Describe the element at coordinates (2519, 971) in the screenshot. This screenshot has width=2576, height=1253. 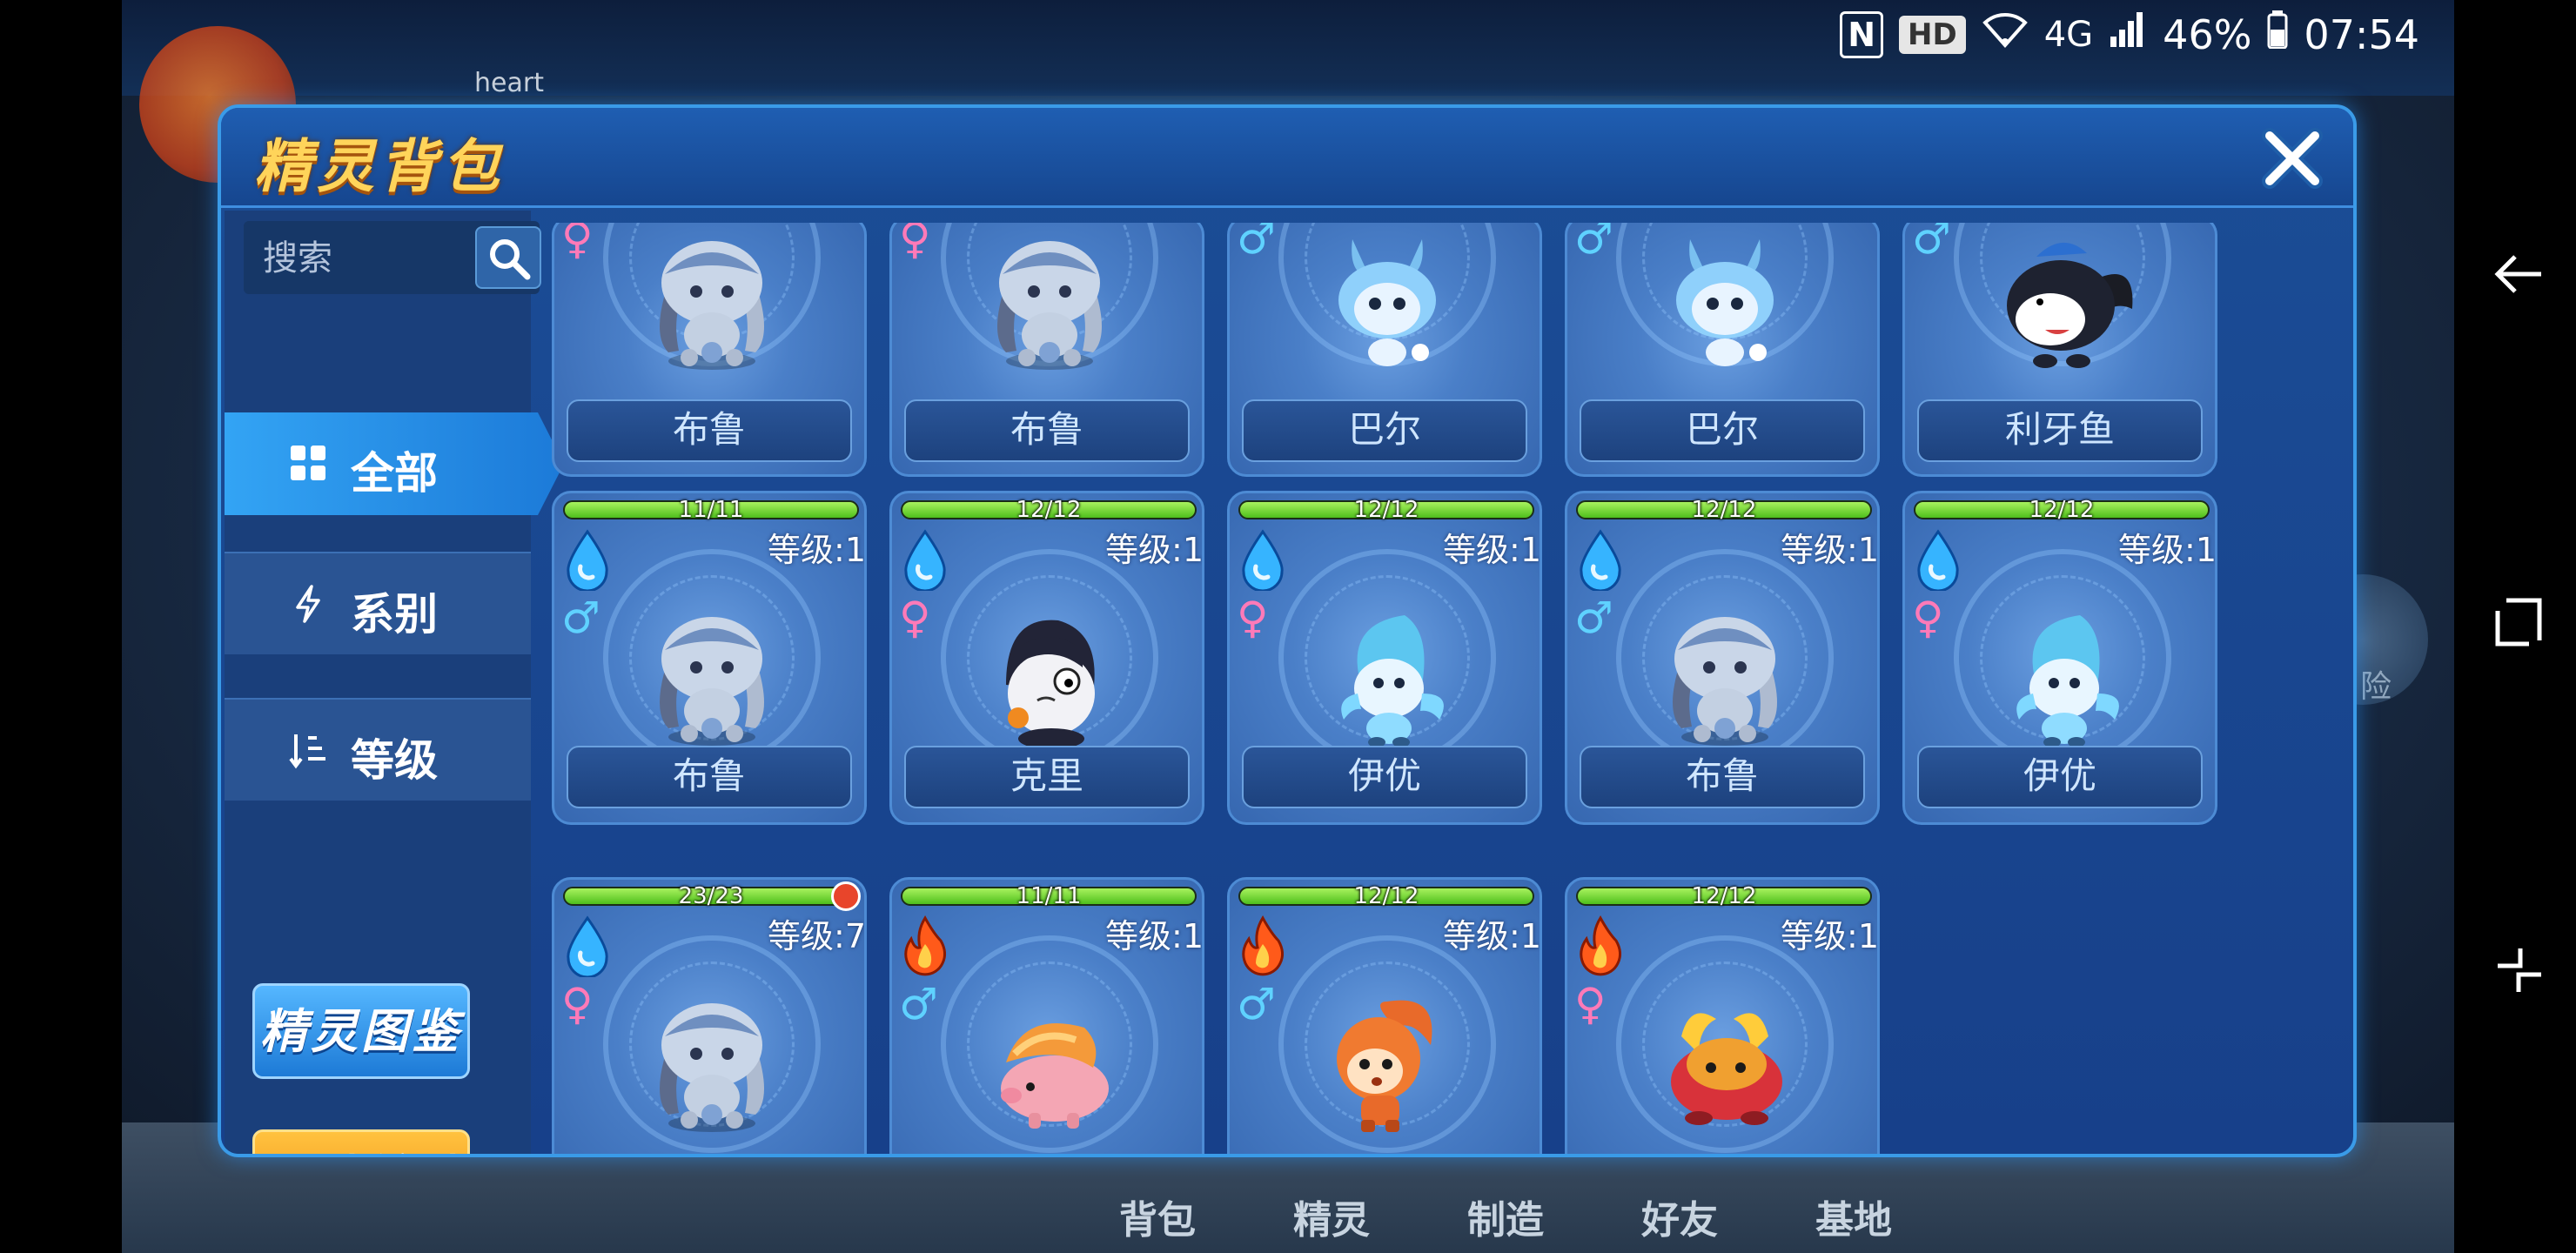
I see `split-screen-icon` at that location.